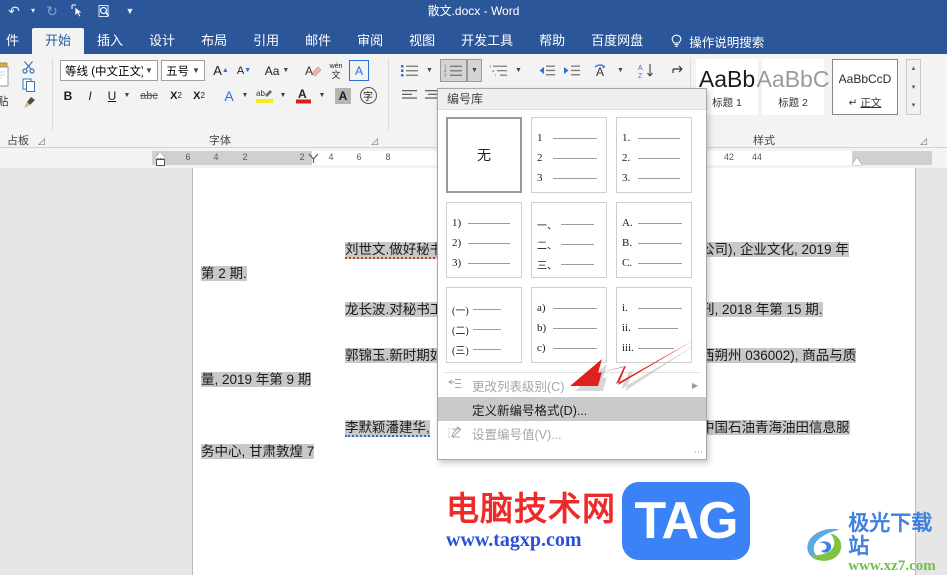  What do you see at coordinates (244, 70) in the screenshot?
I see `shrink-font-button: A ▼` at bounding box center [244, 70].